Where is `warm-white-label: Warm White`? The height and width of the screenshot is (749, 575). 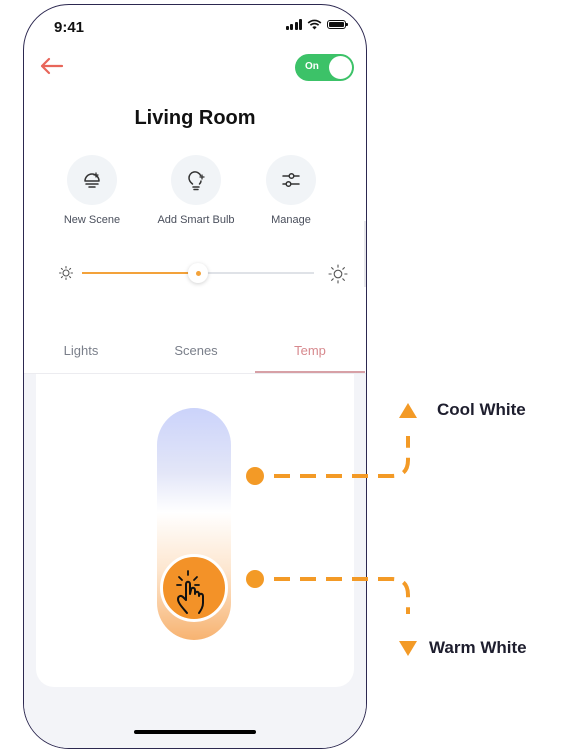 warm-white-label: Warm White is located at coordinates (478, 647).